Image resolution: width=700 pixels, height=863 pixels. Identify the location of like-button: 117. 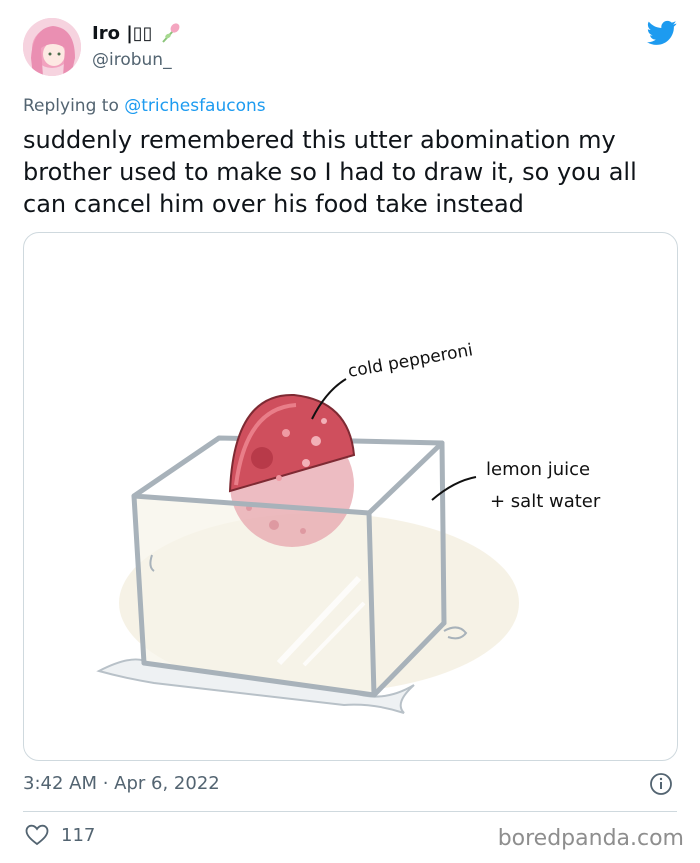
(60, 835).